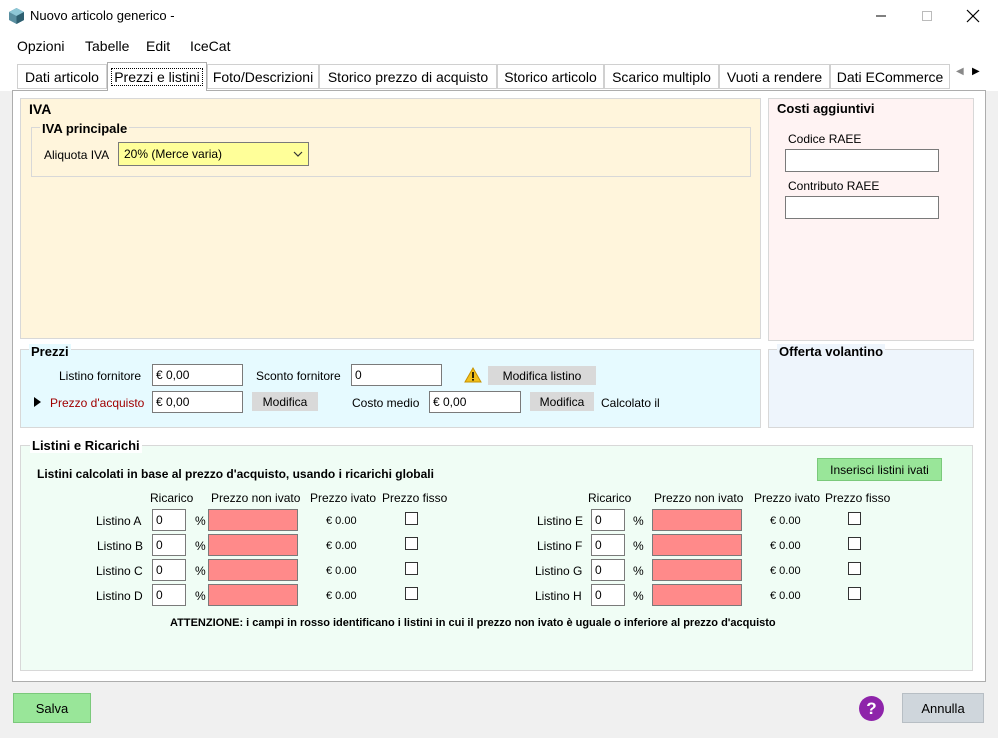 This screenshot has height=738, width=998. What do you see at coordinates (475, 402) in the screenshot?
I see `costo-medio-input: € 0,00` at bounding box center [475, 402].